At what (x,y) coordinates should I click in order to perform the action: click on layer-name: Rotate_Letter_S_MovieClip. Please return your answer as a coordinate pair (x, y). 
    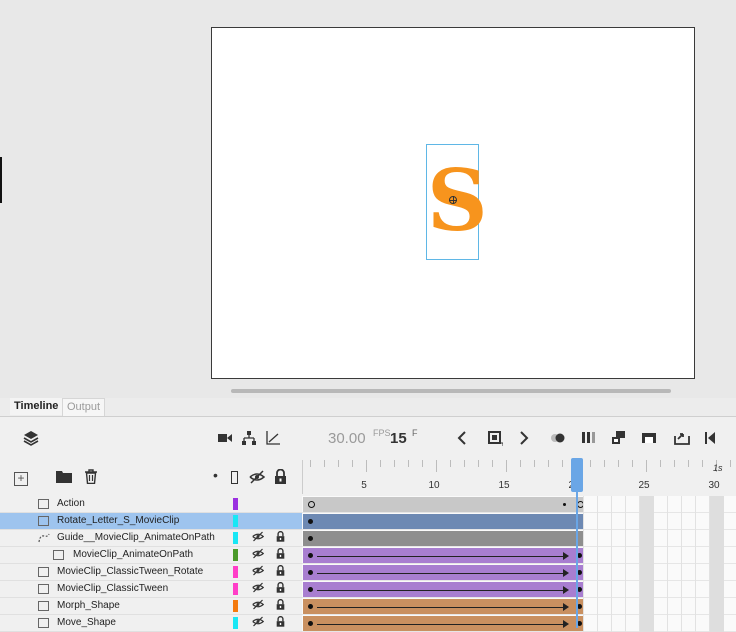
    Looking at the image, I should click on (118, 520).